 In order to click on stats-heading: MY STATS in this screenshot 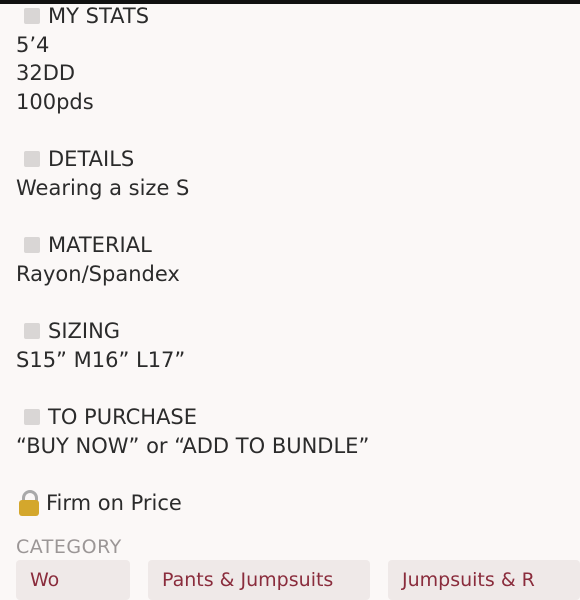, I will do `click(82, 16)`.